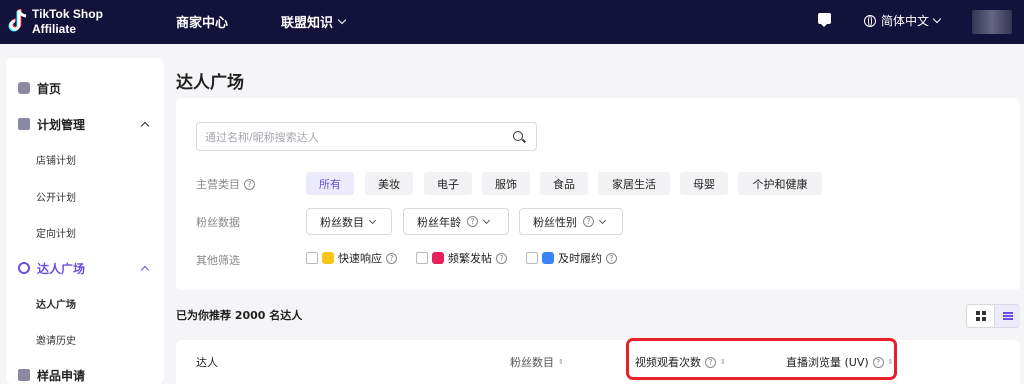 This screenshot has height=384, width=1024. What do you see at coordinates (67, 14) in the screenshot?
I see `logo-text-line1: TikTok Shop` at bounding box center [67, 14].